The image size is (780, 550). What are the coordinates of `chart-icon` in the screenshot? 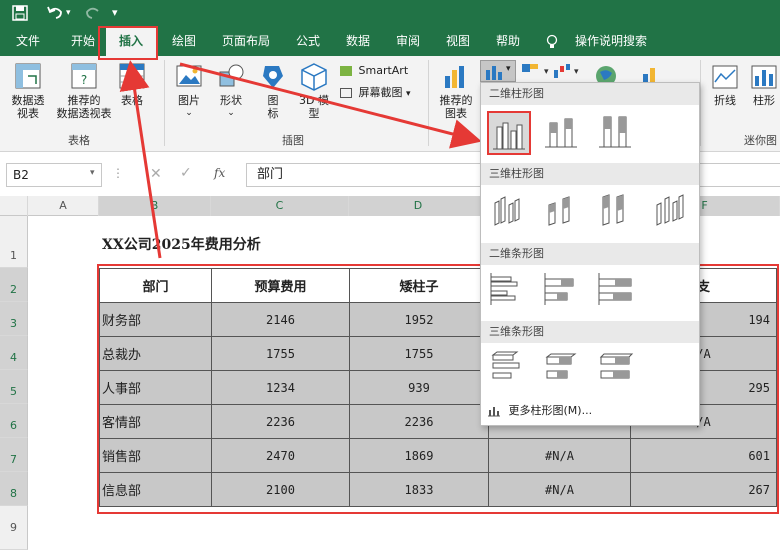 It's located at (494, 412).